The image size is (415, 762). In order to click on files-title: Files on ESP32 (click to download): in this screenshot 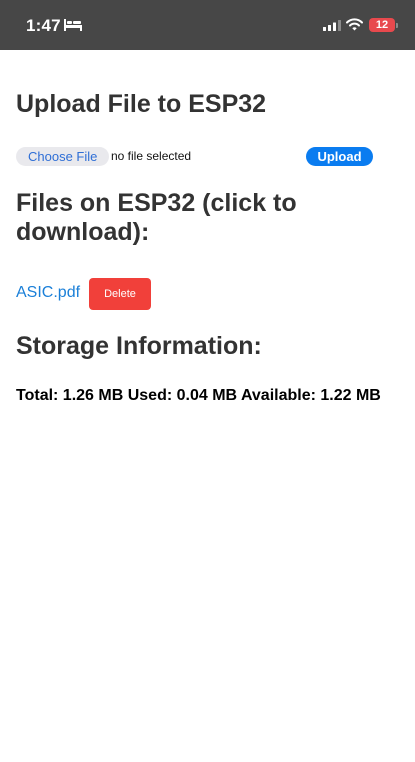, I will do `click(156, 217)`.